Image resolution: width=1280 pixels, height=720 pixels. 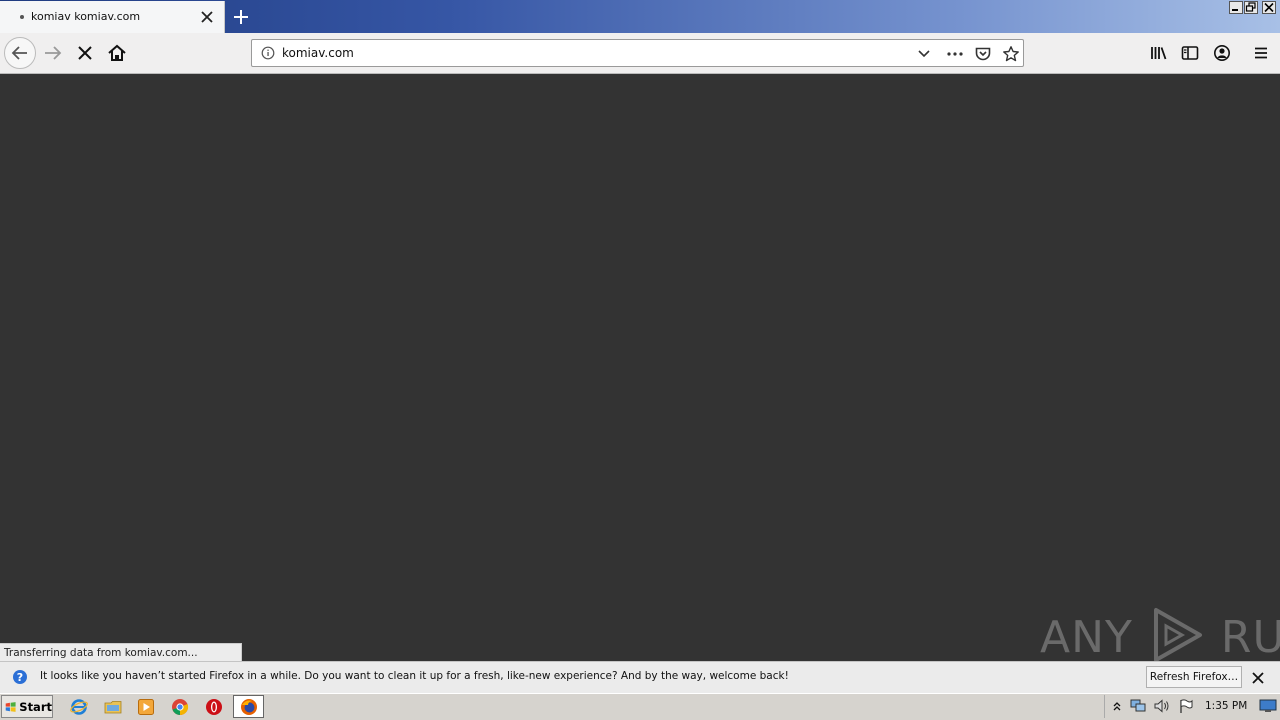 I want to click on media-player-icon, so click(x=146, y=707).